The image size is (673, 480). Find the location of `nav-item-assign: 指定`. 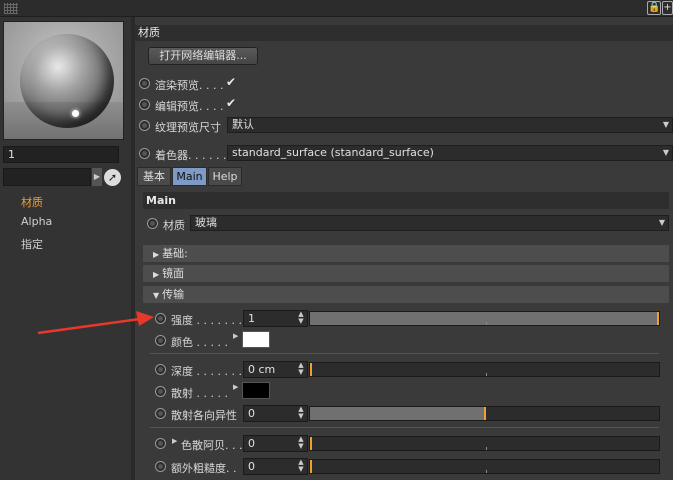

nav-item-assign: 指定 is located at coordinates (32, 244).